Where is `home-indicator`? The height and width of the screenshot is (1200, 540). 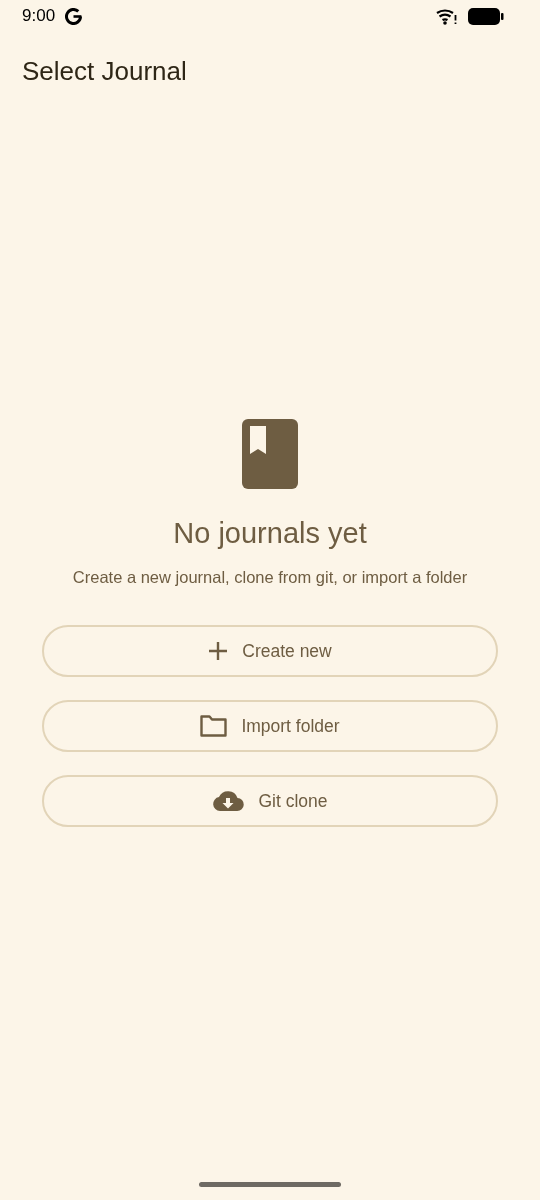
home-indicator is located at coordinates (270, 1184).